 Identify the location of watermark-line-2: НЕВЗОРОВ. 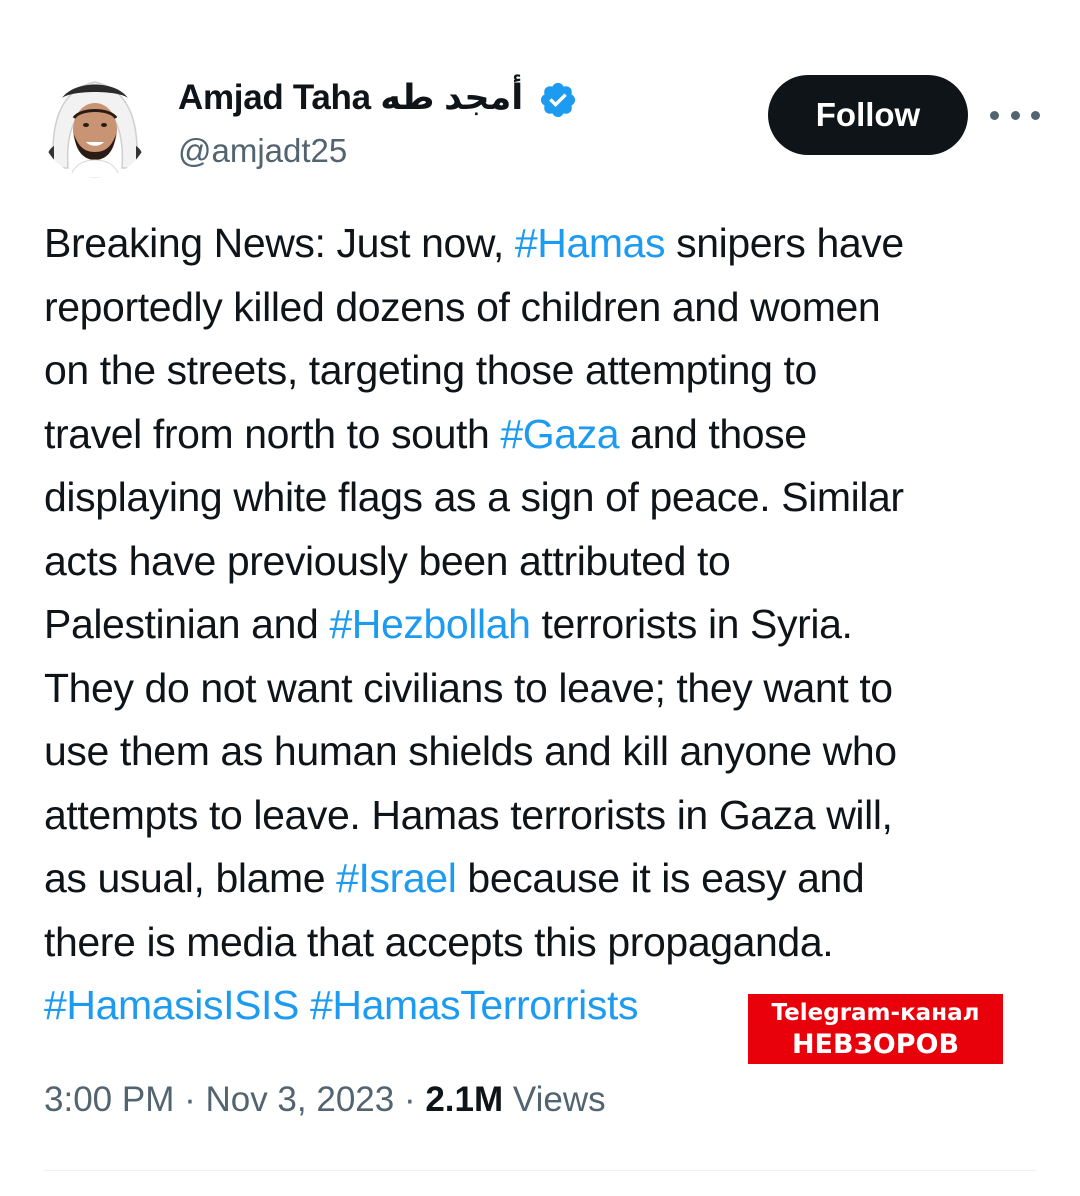
(875, 1044).